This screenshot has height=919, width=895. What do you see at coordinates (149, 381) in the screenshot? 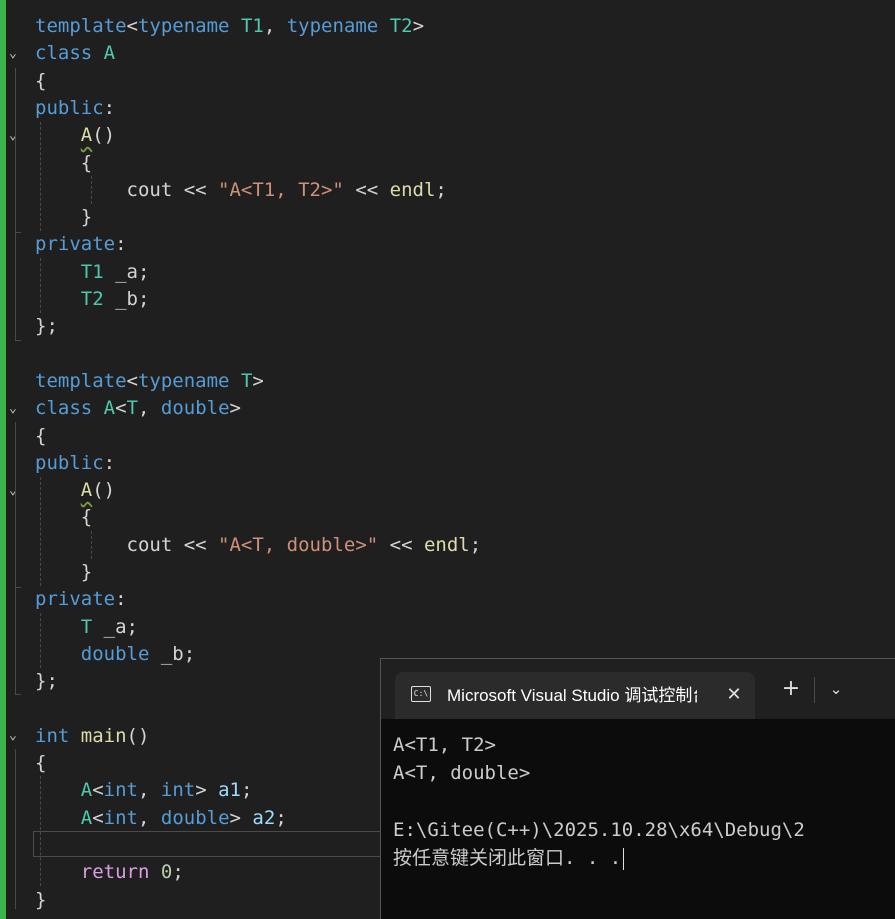
I see `code-line: template<typename T>` at bounding box center [149, 381].